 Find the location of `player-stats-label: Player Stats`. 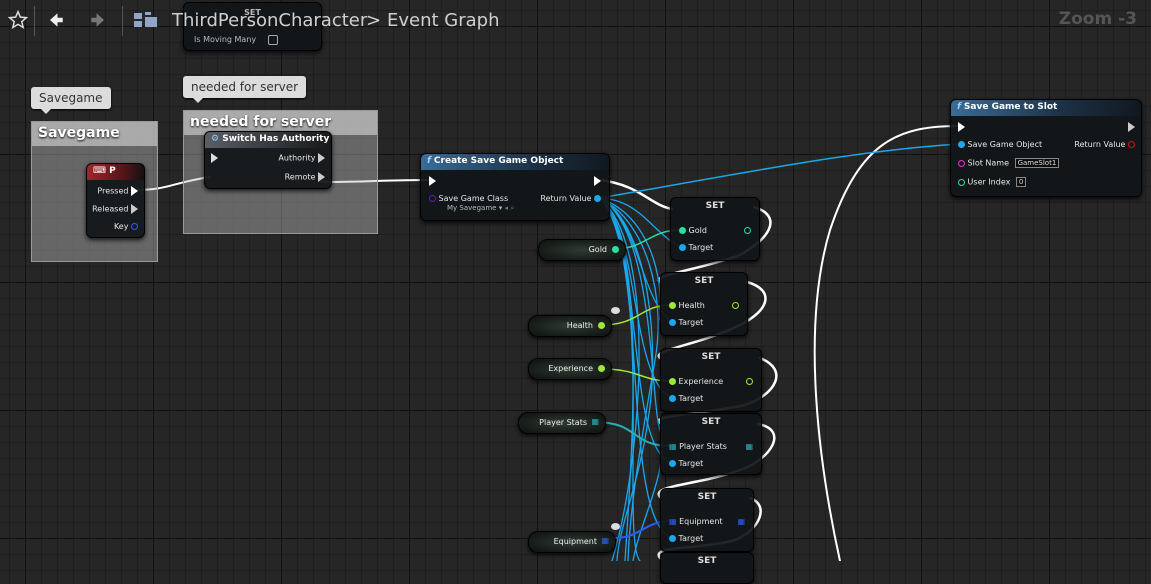

player-stats-label: Player Stats is located at coordinates (703, 446).